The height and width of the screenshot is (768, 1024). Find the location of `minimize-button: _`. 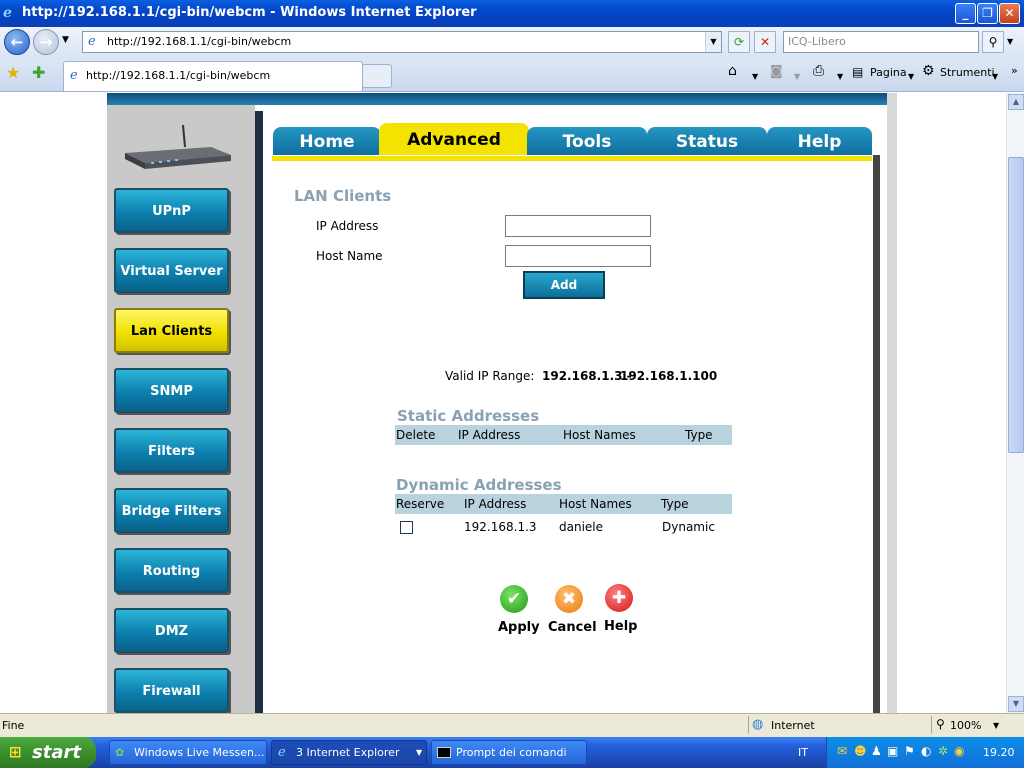

minimize-button: _ is located at coordinates (965, 13).